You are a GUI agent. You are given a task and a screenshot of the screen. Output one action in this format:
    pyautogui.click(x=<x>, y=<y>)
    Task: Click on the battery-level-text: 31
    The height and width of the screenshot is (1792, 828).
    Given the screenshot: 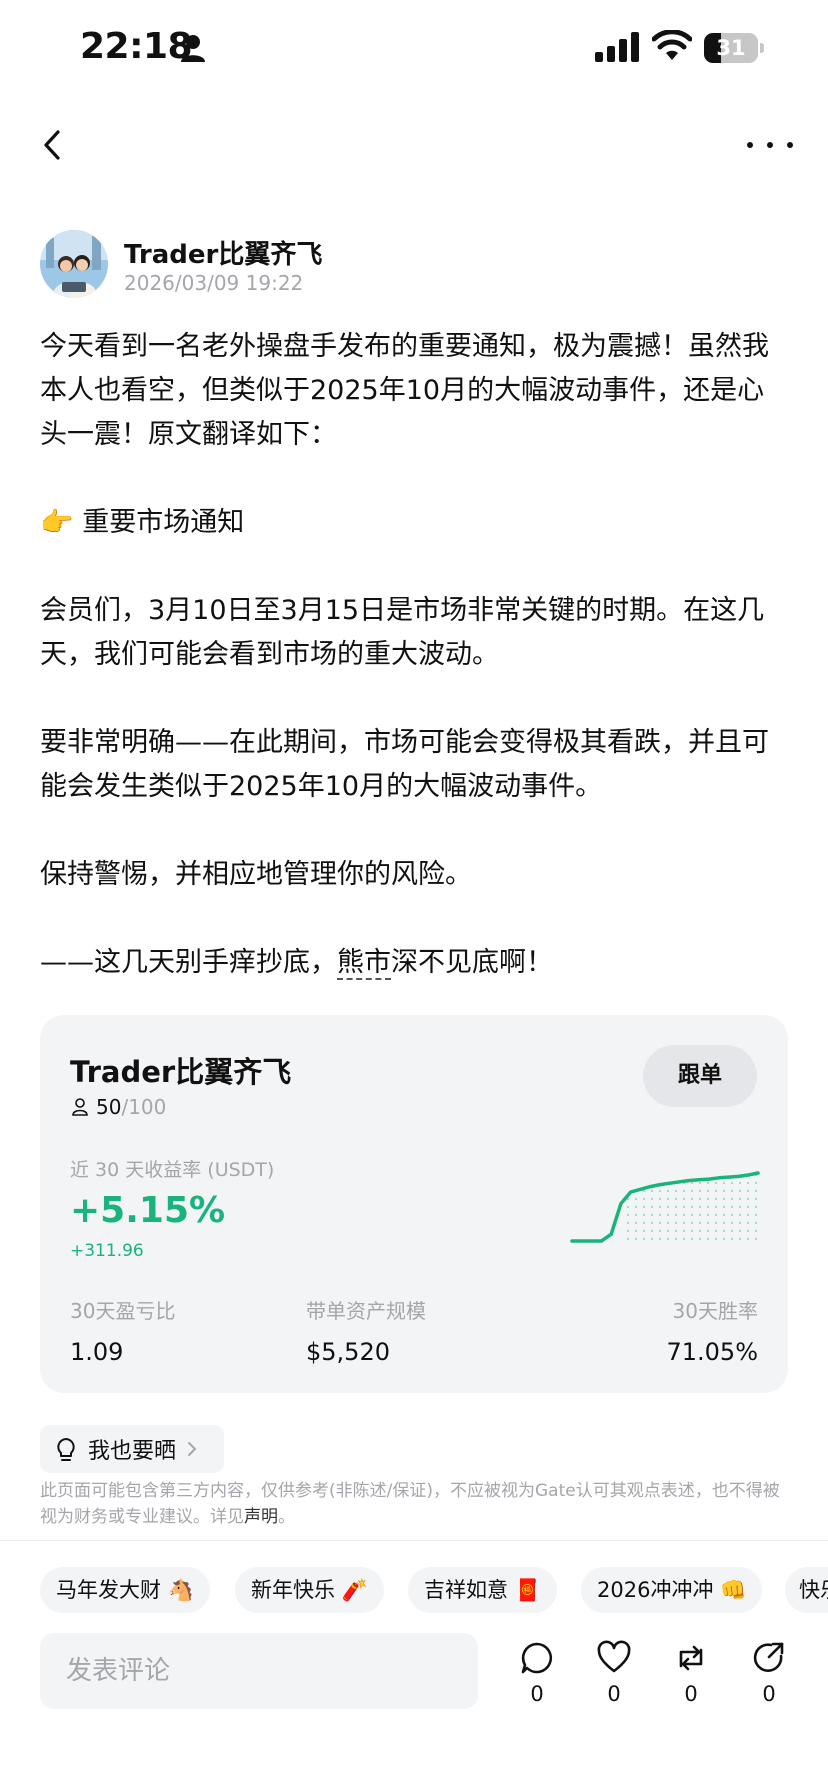 What is the action you would take?
    pyautogui.click(x=731, y=48)
    